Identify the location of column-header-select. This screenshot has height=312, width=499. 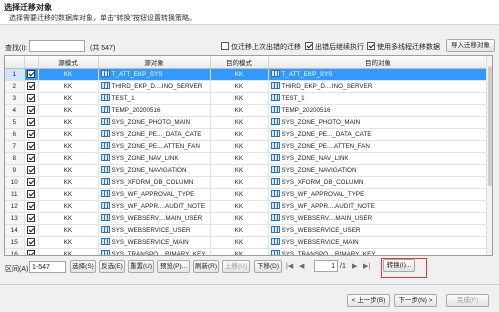
(31, 62).